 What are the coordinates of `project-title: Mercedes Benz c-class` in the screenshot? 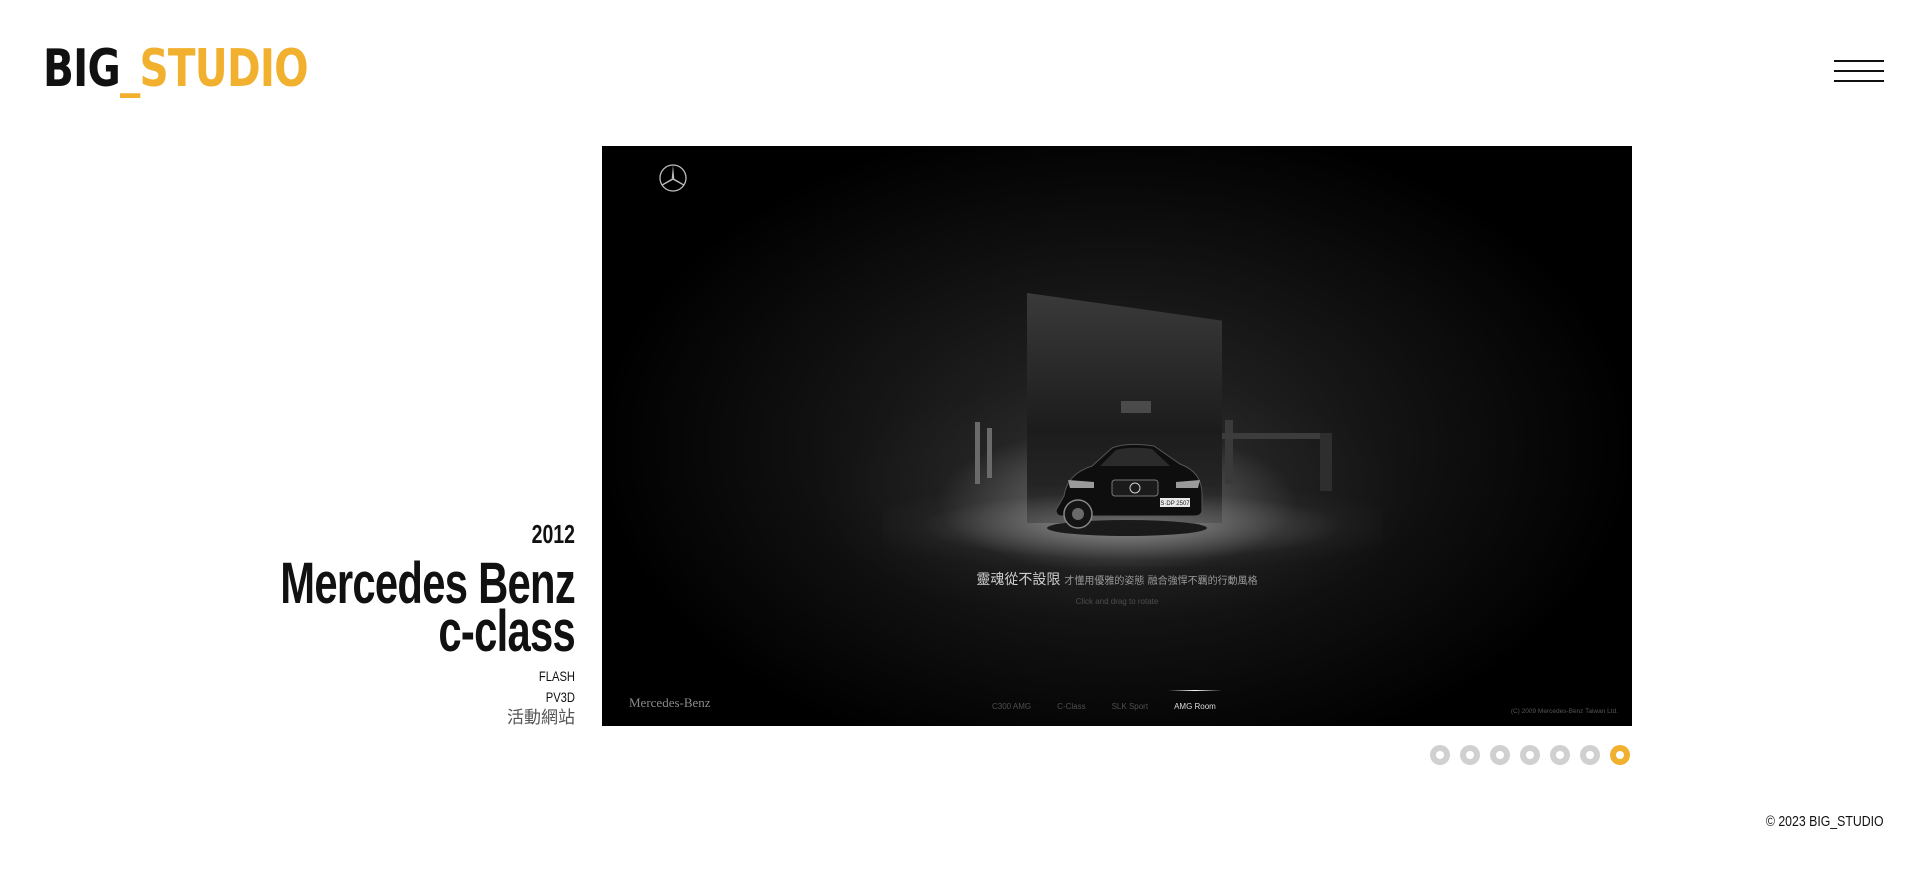 It's located at (424, 608).